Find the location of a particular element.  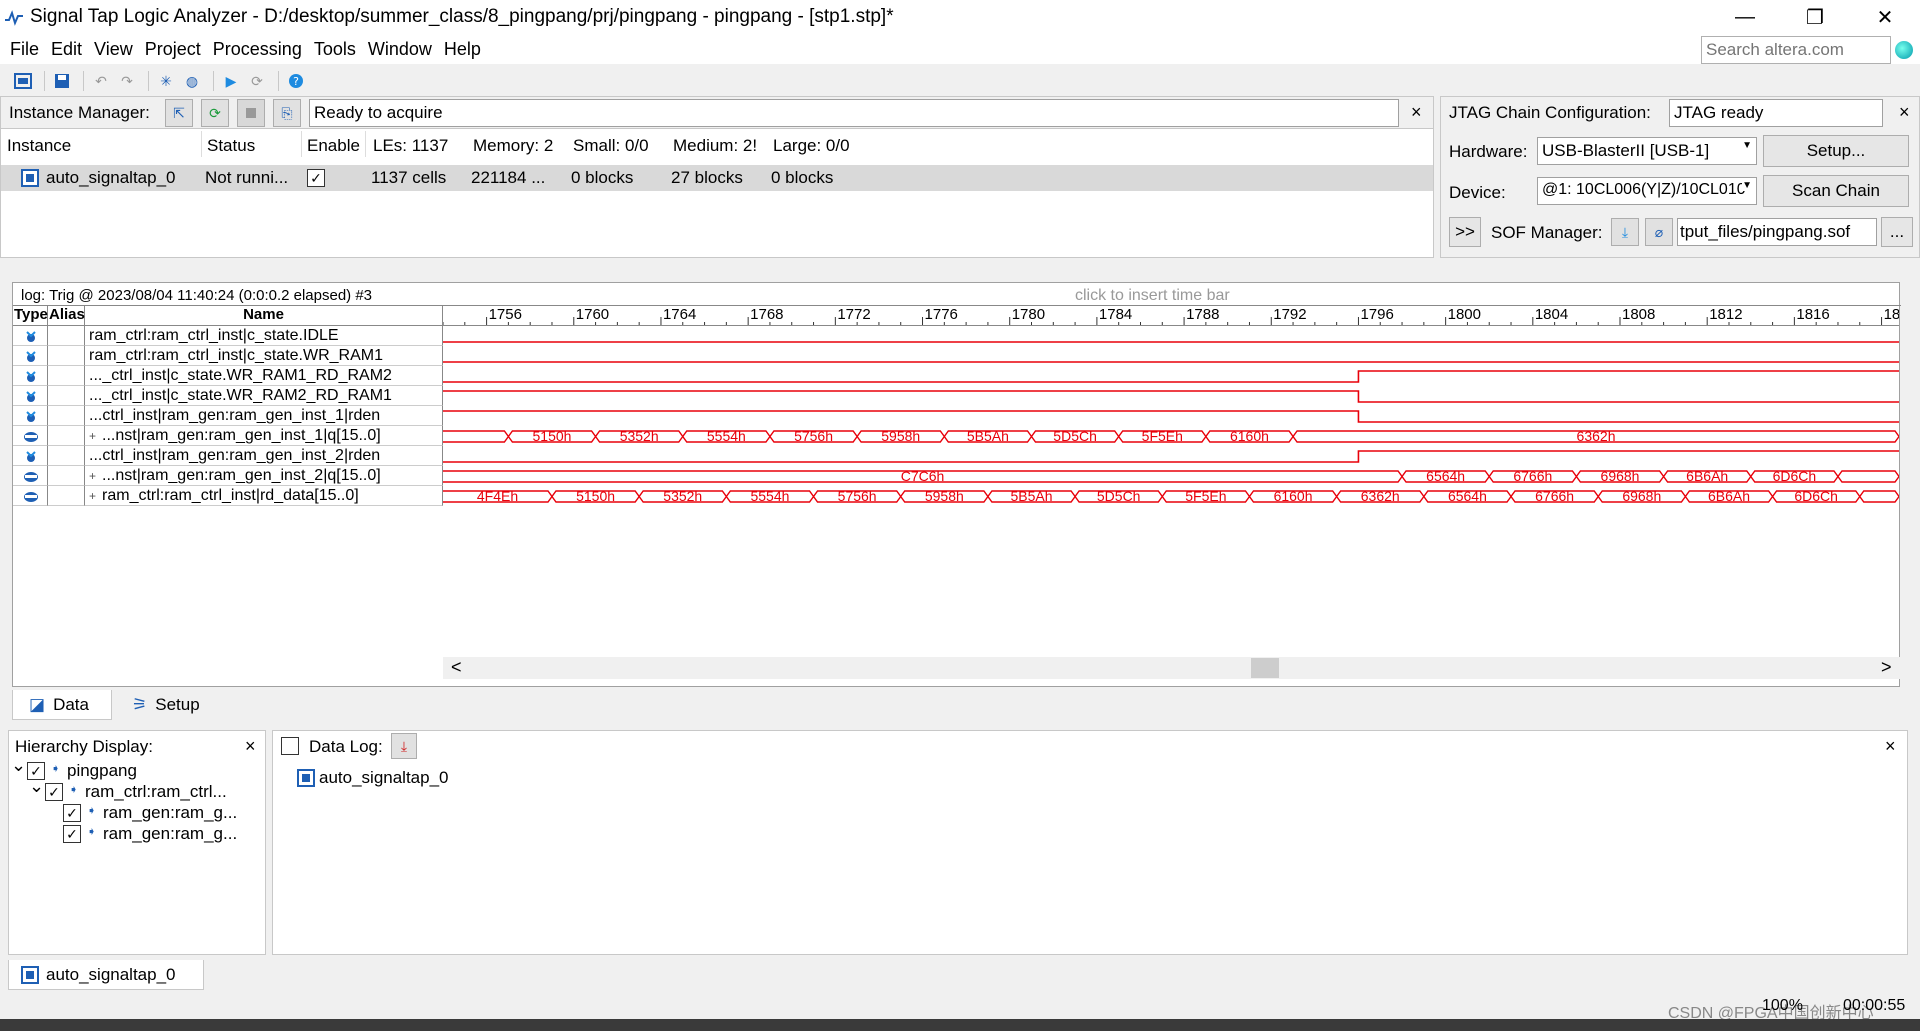

signal-name: + ...nst|ram_gen:ram_gen_inst_1|q[15..0] is located at coordinates (264, 436).